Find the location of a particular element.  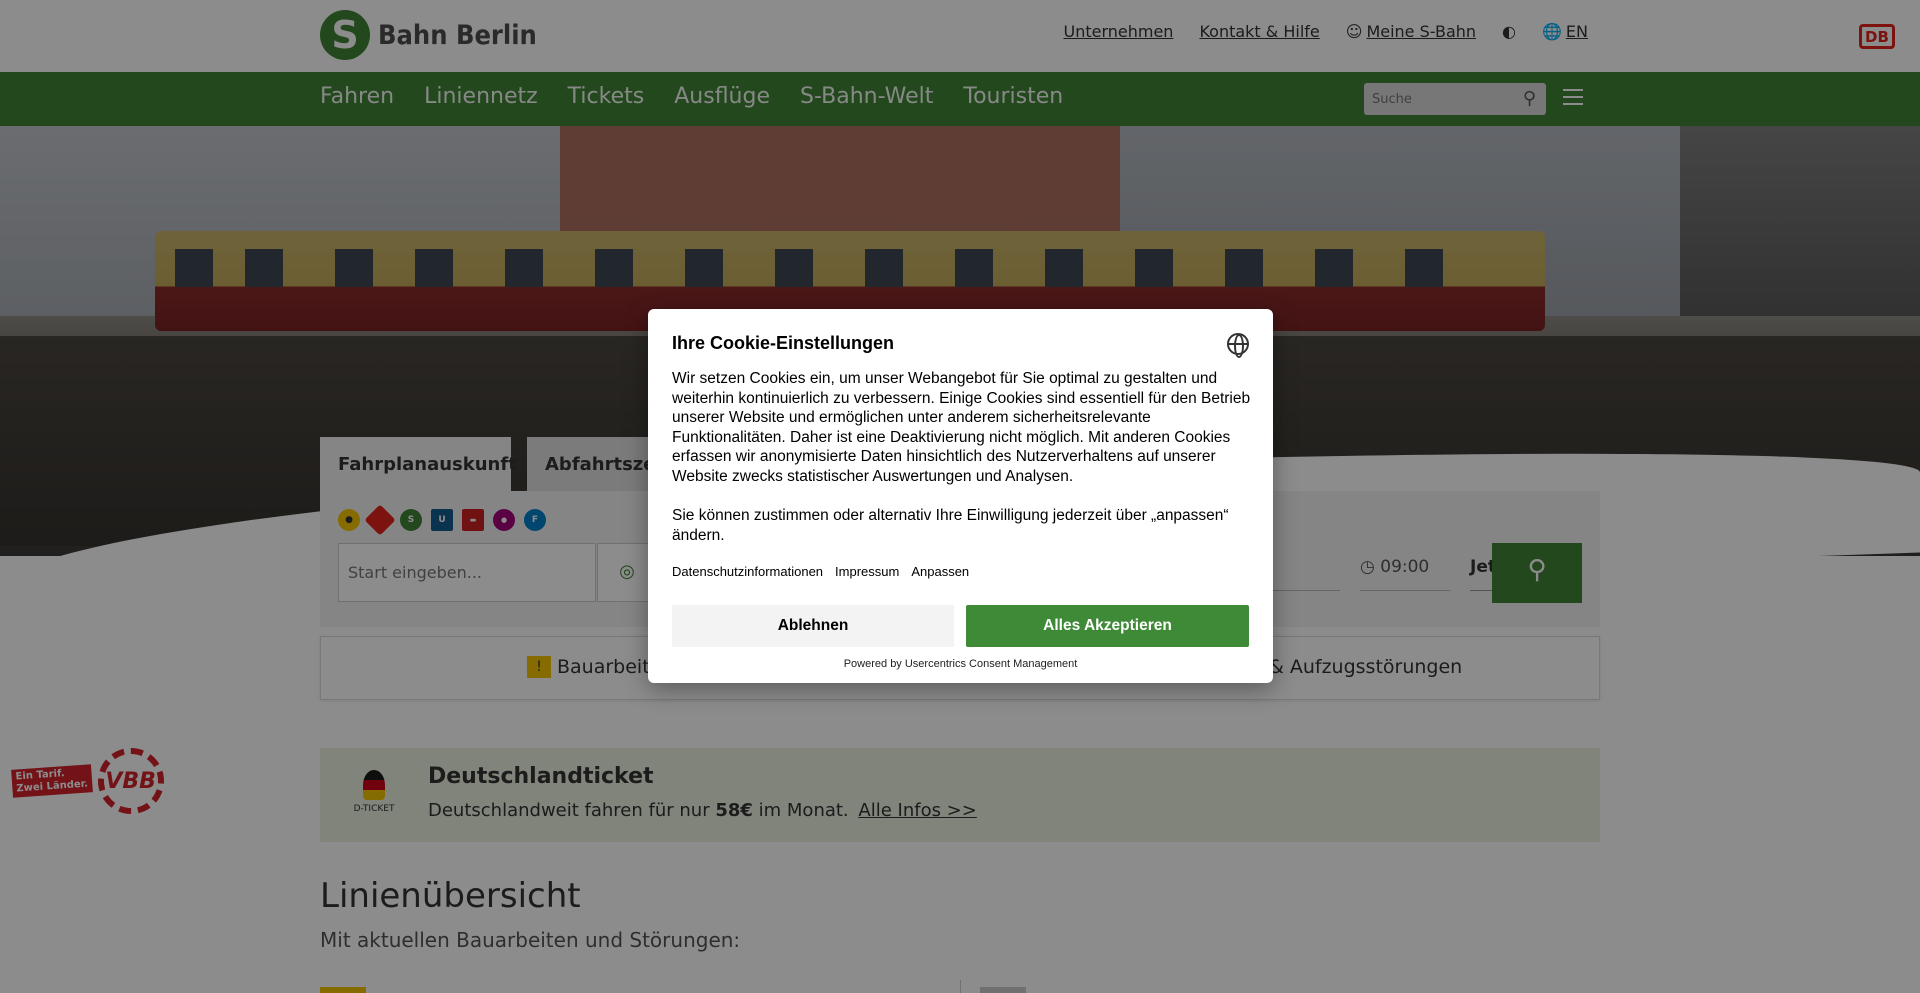

cookie-dialog-title: Ihre Cookie-Einstellungen is located at coordinates (783, 343).